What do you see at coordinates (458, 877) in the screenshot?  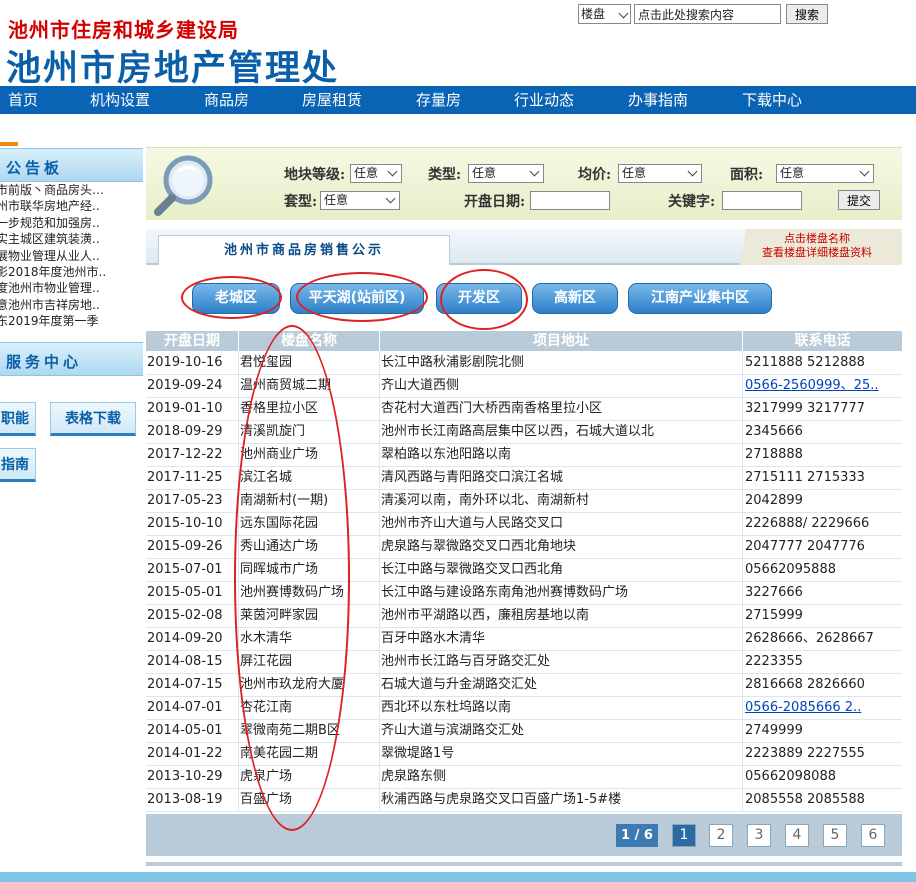 I see `footer-bar` at bounding box center [458, 877].